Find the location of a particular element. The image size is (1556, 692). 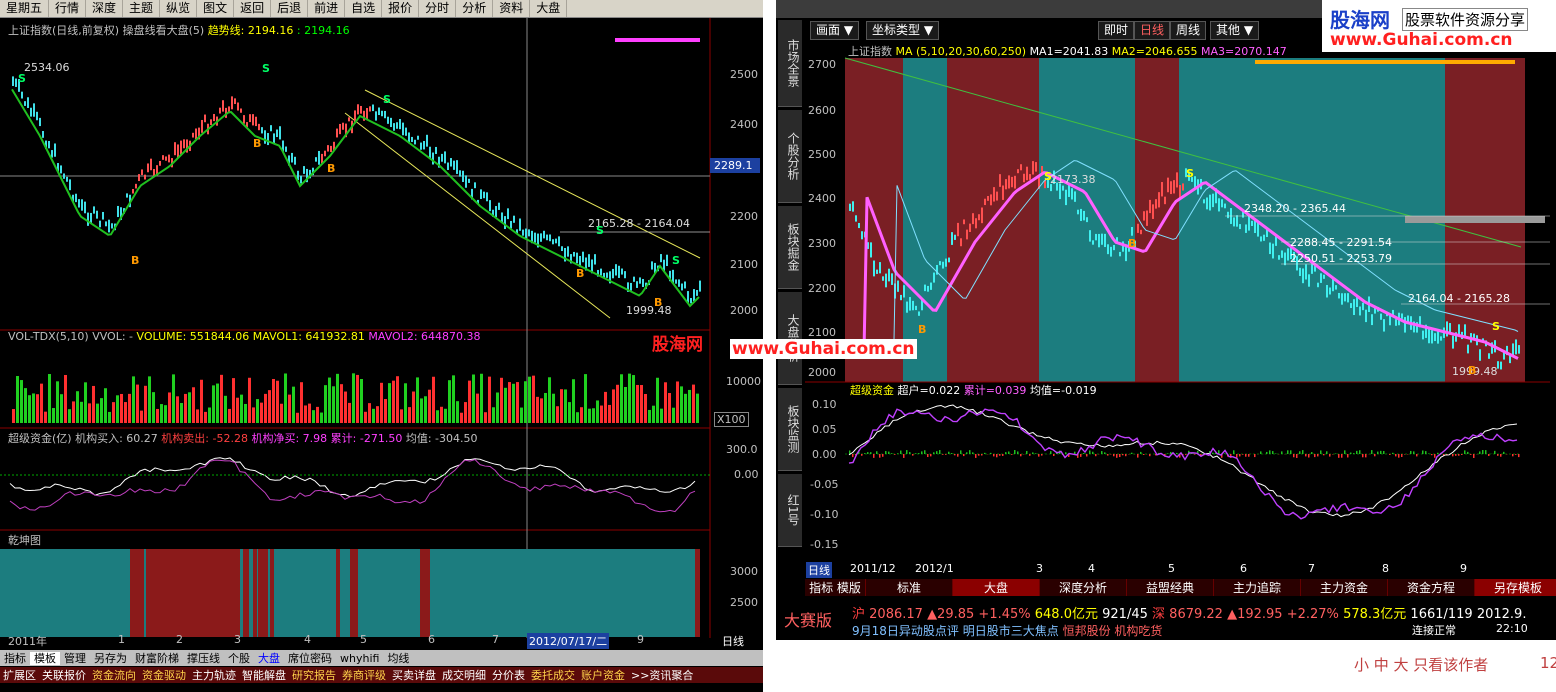

tab: 扩展区 is located at coordinates (19, 675).